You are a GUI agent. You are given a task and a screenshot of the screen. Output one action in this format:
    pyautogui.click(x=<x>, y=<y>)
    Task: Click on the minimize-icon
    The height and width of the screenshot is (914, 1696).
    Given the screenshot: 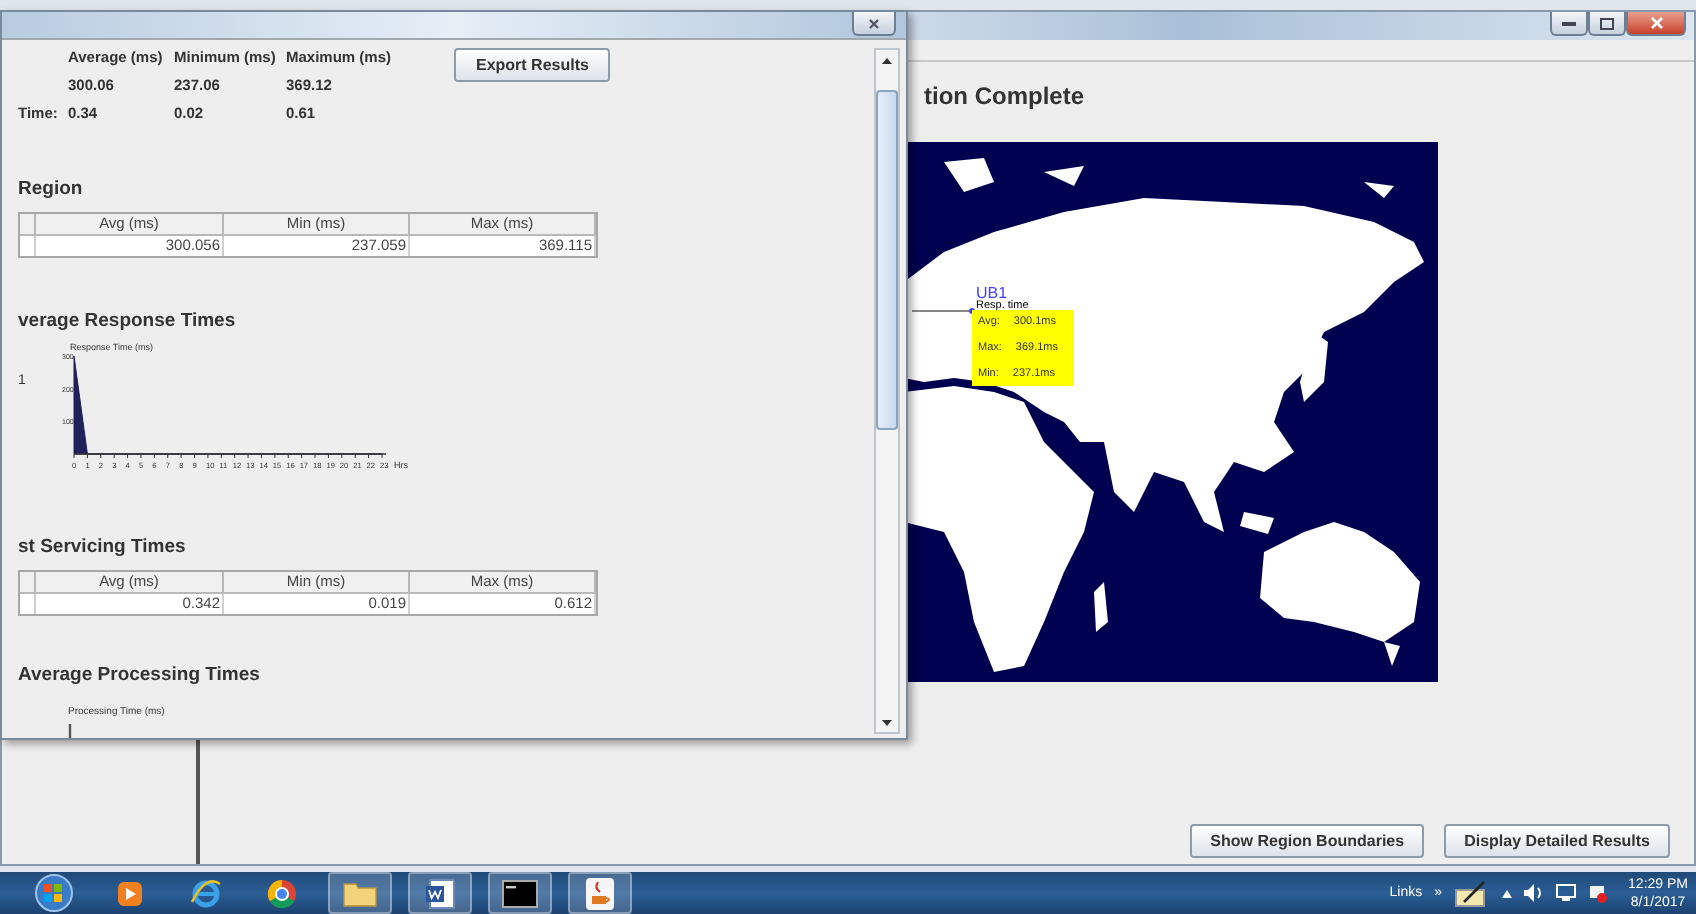 What is the action you would take?
    pyautogui.click(x=1569, y=23)
    